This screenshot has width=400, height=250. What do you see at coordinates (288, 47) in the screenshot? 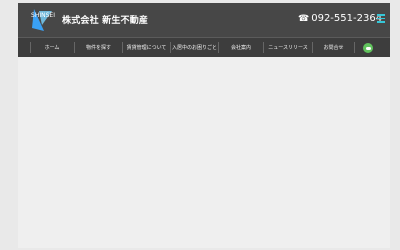
I see `nav-item-news-release: ニュースリリース` at bounding box center [288, 47].